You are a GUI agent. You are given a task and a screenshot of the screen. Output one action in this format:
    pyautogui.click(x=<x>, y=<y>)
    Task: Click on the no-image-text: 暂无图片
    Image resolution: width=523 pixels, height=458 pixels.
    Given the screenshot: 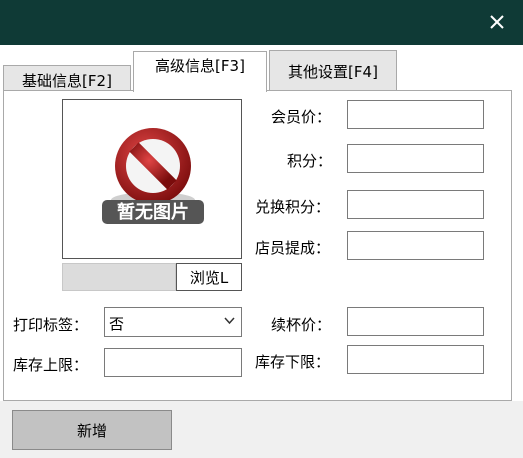 What is the action you would take?
    pyautogui.click(x=153, y=212)
    